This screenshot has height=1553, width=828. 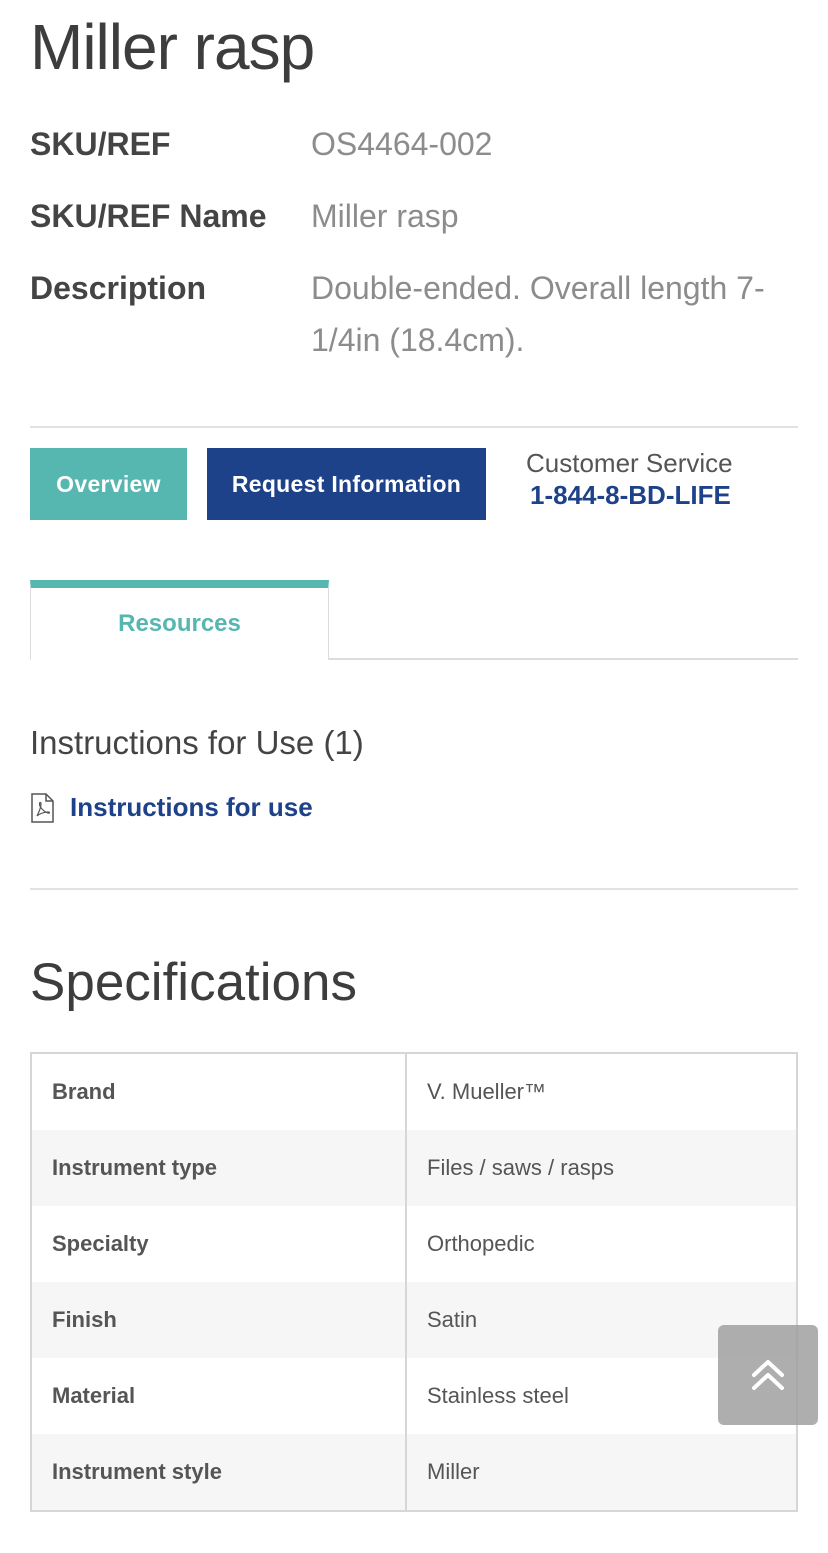 I want to click on spec-value: Orthopedic, so click(x=481, y=1243).